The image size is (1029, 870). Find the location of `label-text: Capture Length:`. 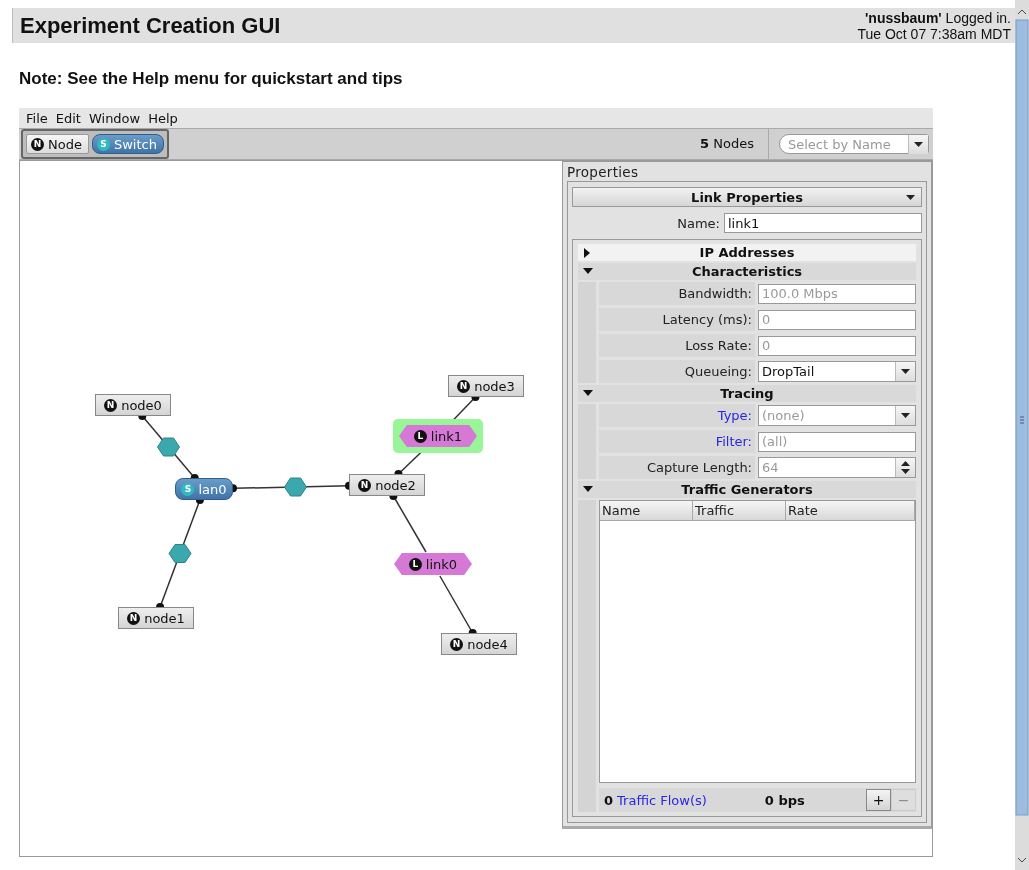

label-text: Capture Length: is located at coordinates (699, 467).